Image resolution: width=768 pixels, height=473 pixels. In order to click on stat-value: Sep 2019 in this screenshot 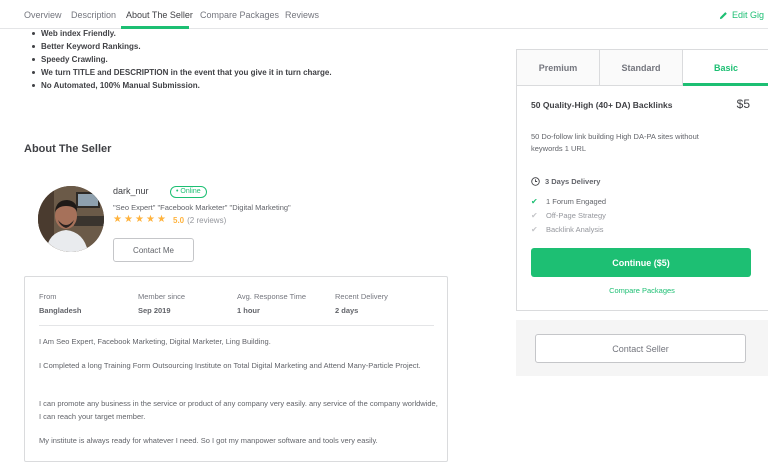, I will do `click(154, 310)`.